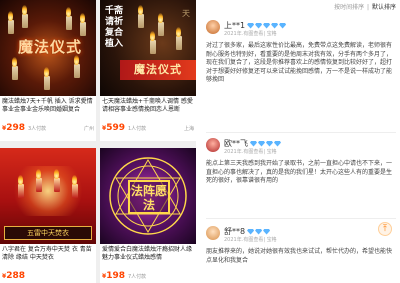  What do you see at coordinates (158, 70) in the screenshot?
I see `product-image-banner: 魔法仪式` at bounding box center [158, 70].